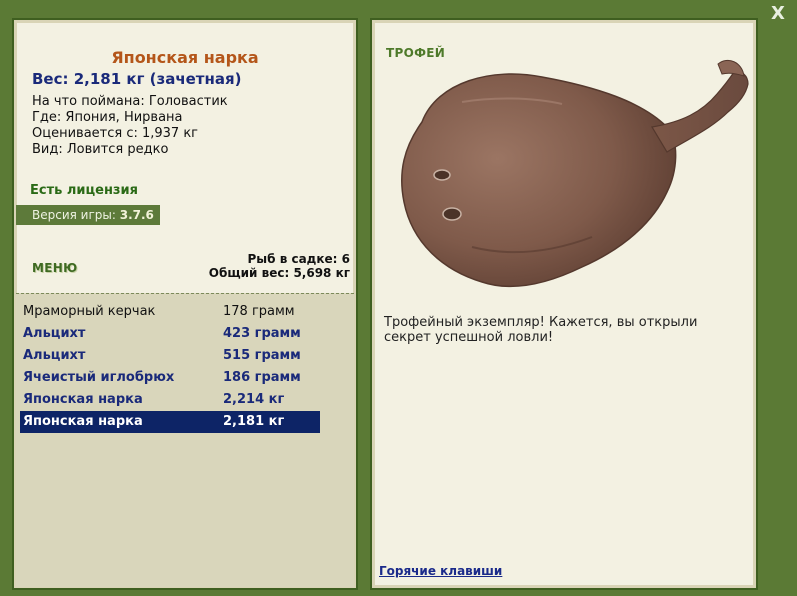 This screenshot has height=596, width=797. Describe the element at coordinates (170, 334) in the screenshot. I see `list-item: Альцихт 423 грамм` at that location.